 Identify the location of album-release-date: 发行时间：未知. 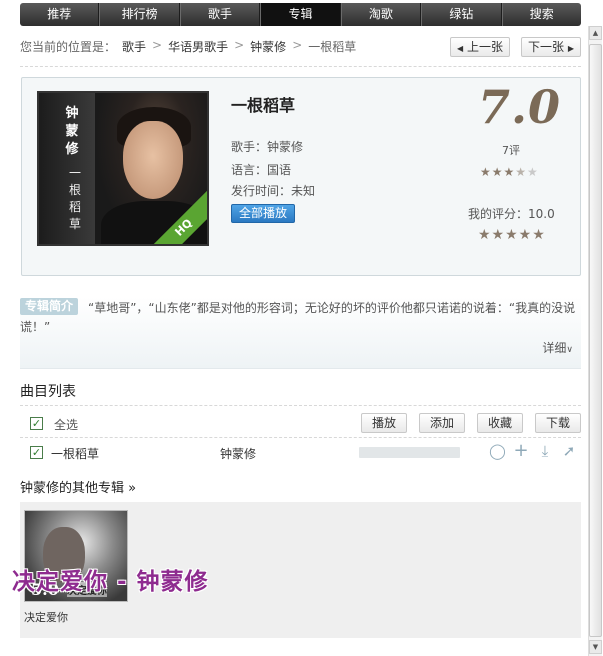
(273, 191).